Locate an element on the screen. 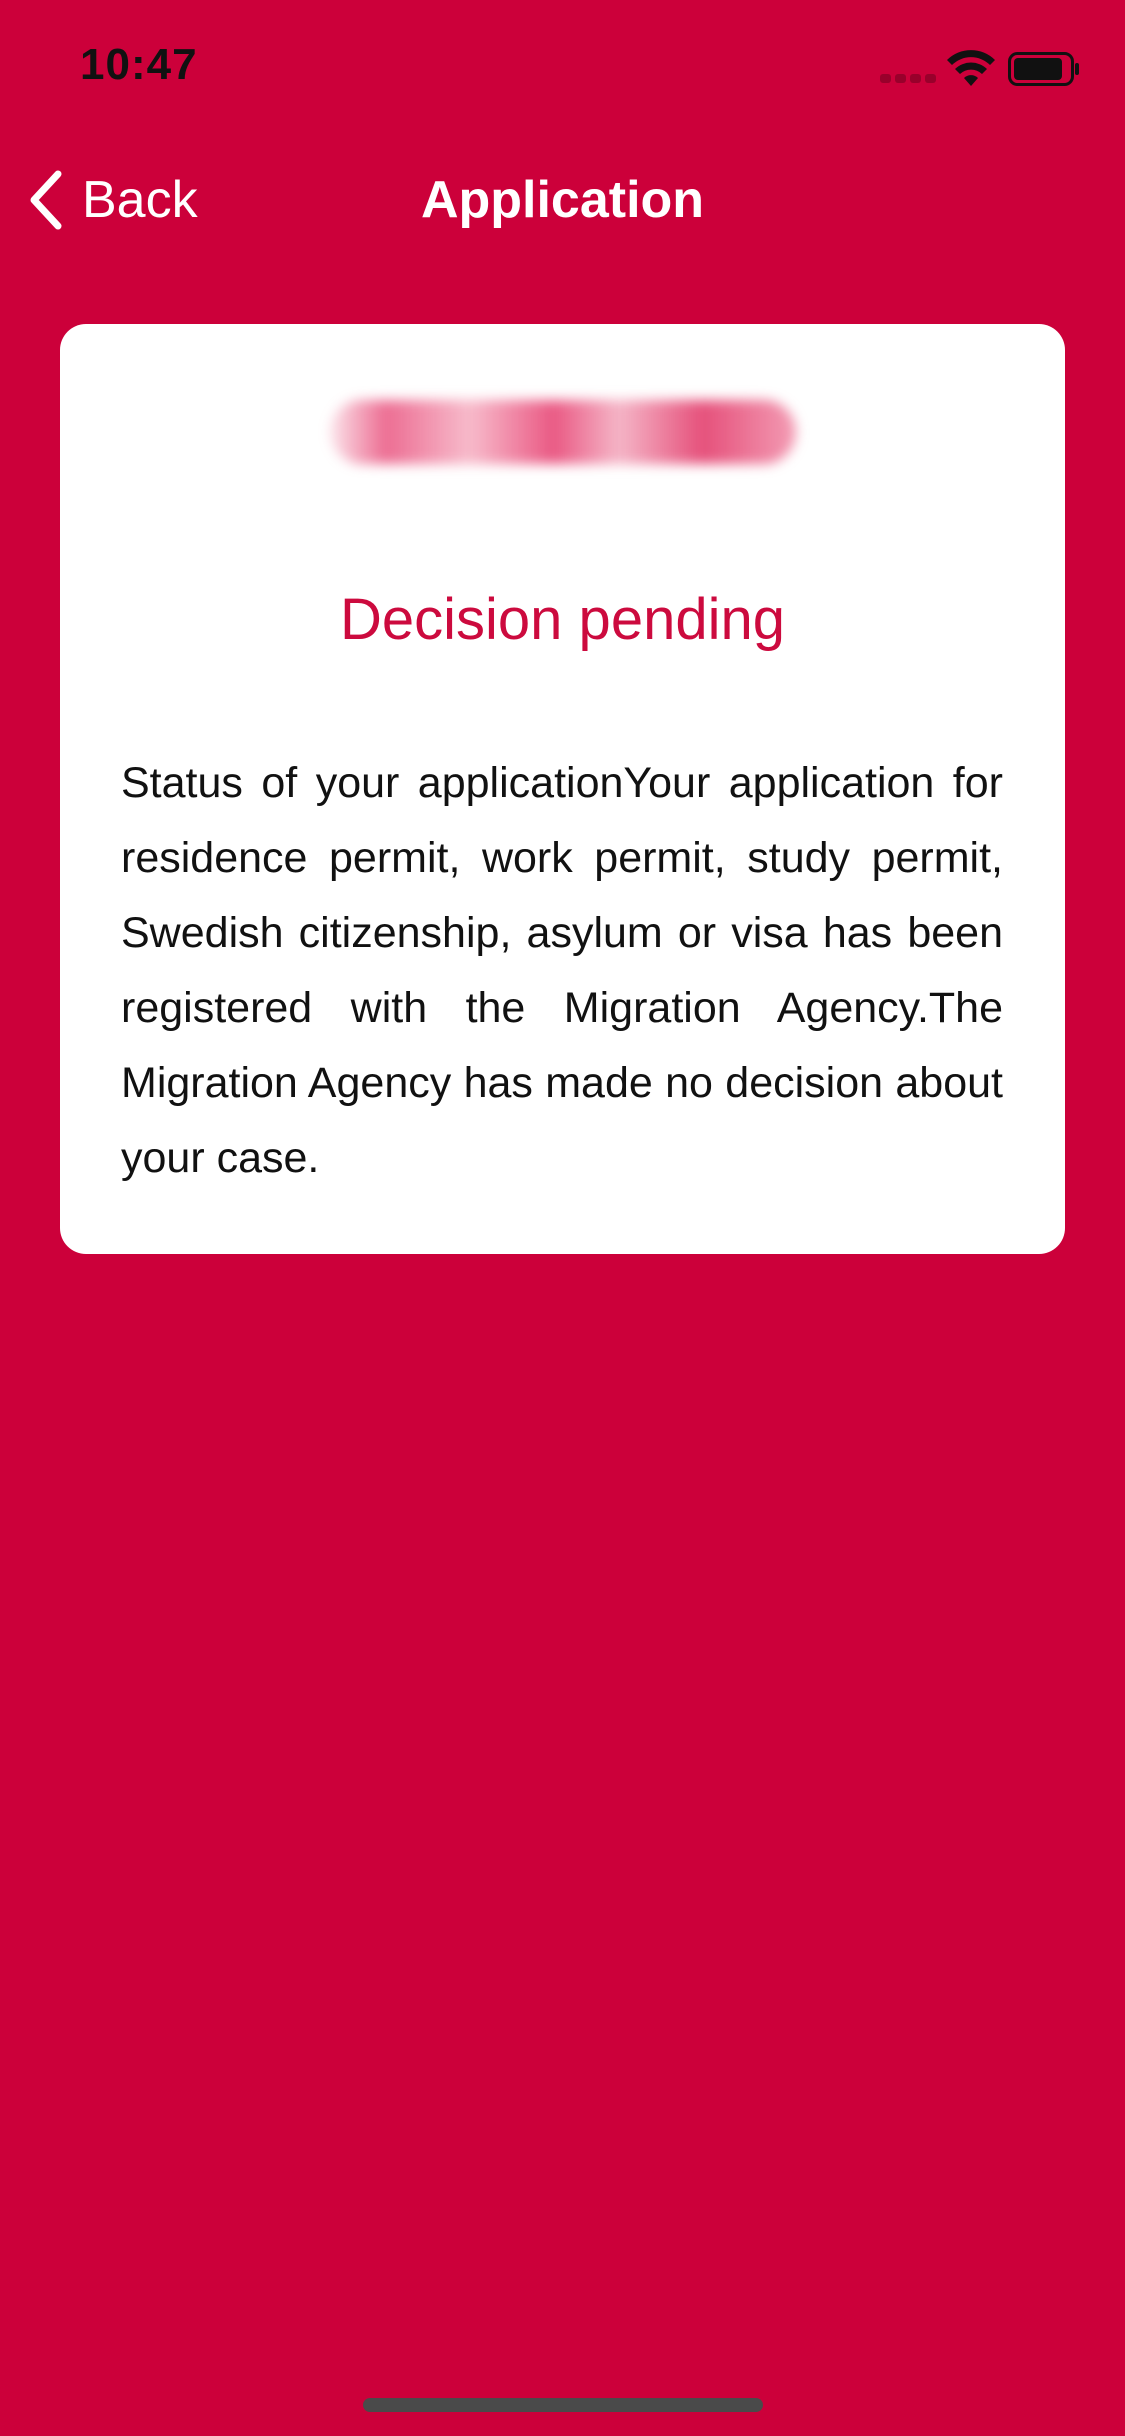  status-time: 10:47 is located at coordinates (139, 64).